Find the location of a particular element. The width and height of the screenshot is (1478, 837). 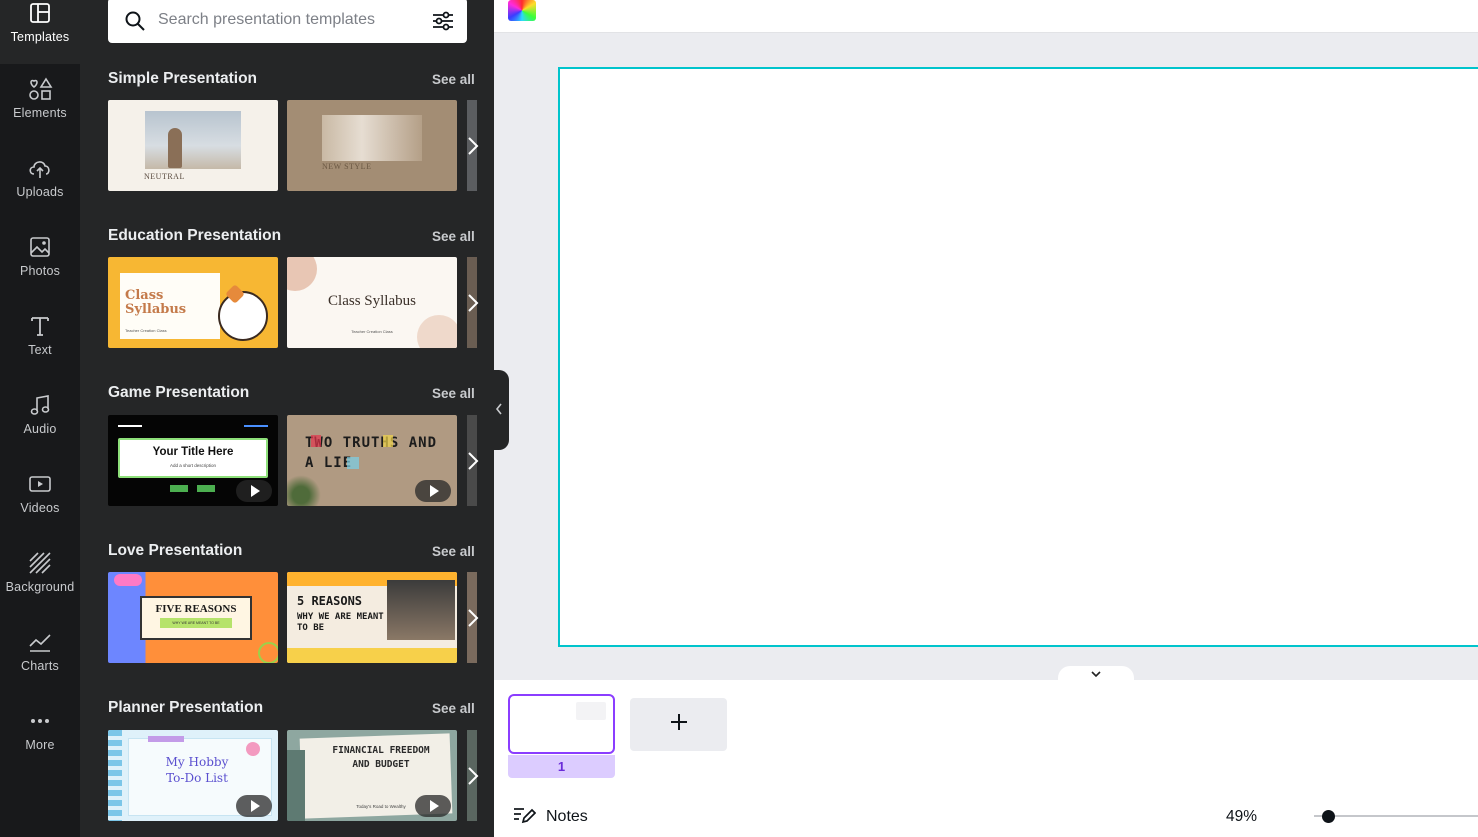

template-thumbnail: Your Title Here Add a short description is located at coordinates (193, 460).